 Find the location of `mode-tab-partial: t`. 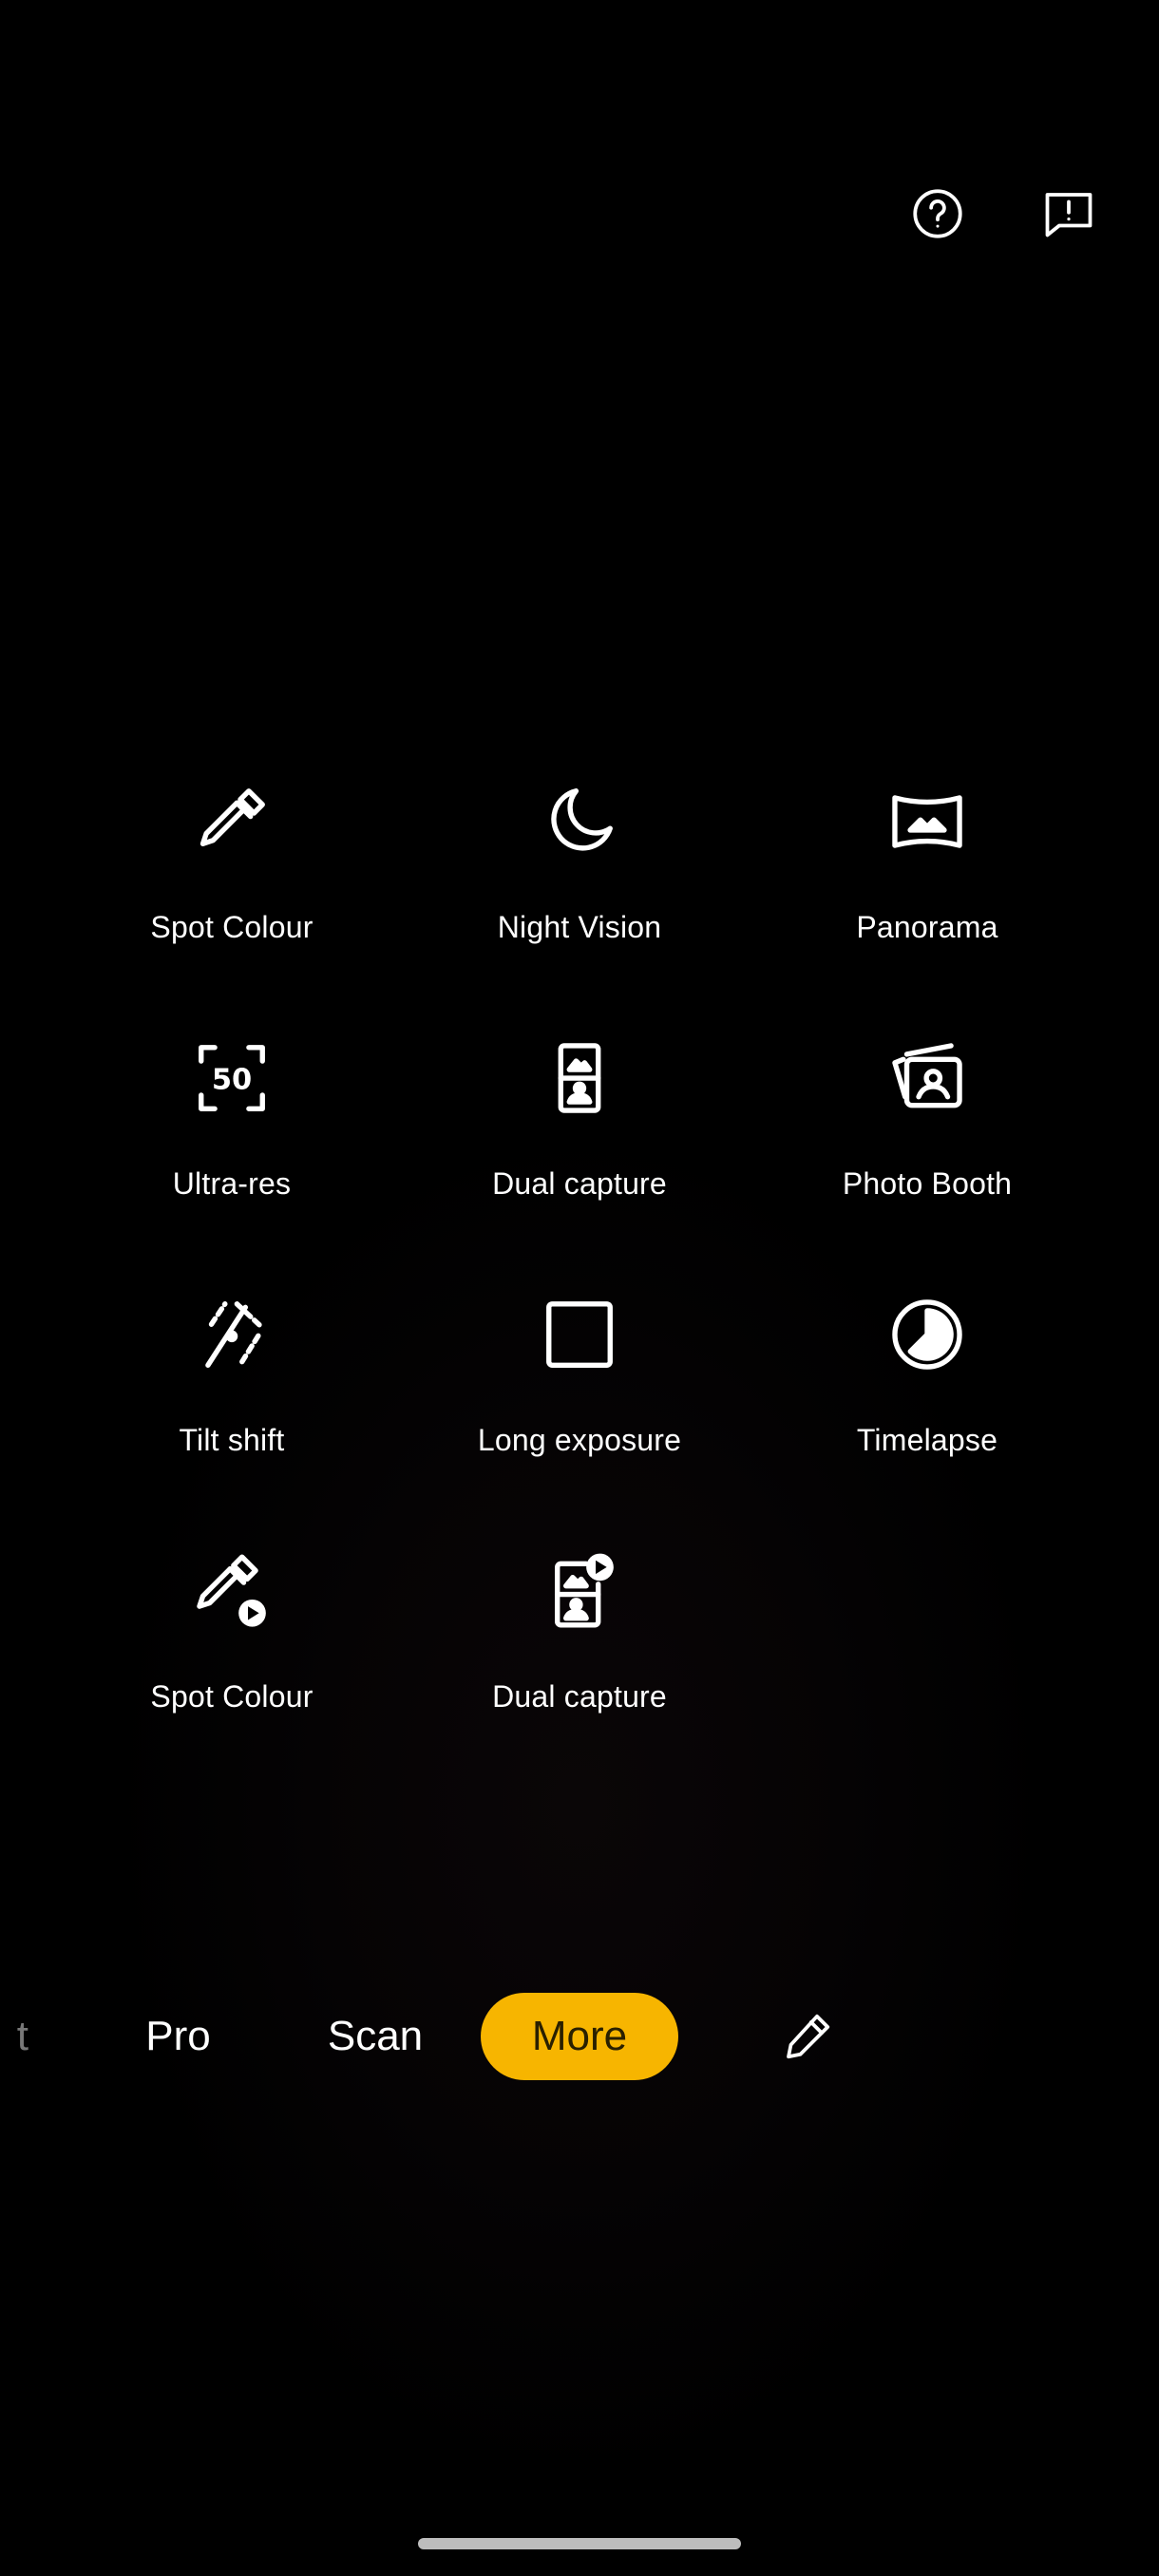

mode-tab-partial: t is located at coordinates (14, 2037).